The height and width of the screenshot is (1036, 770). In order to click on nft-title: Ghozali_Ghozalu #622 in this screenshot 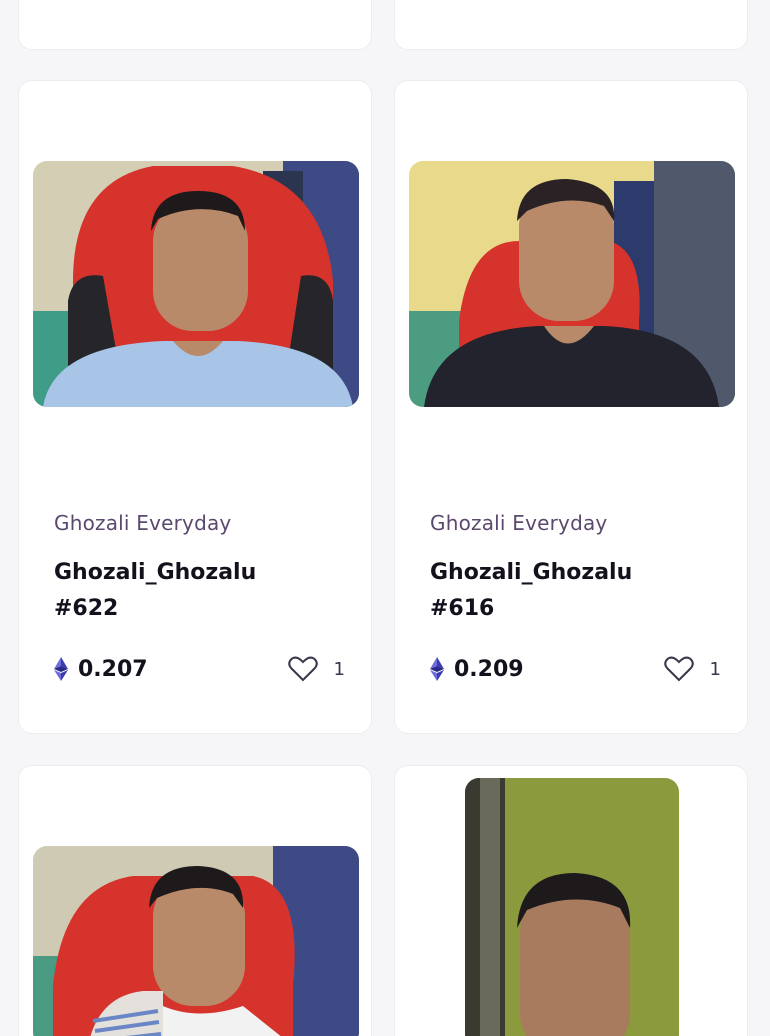, I will do `click(155, 591)`.